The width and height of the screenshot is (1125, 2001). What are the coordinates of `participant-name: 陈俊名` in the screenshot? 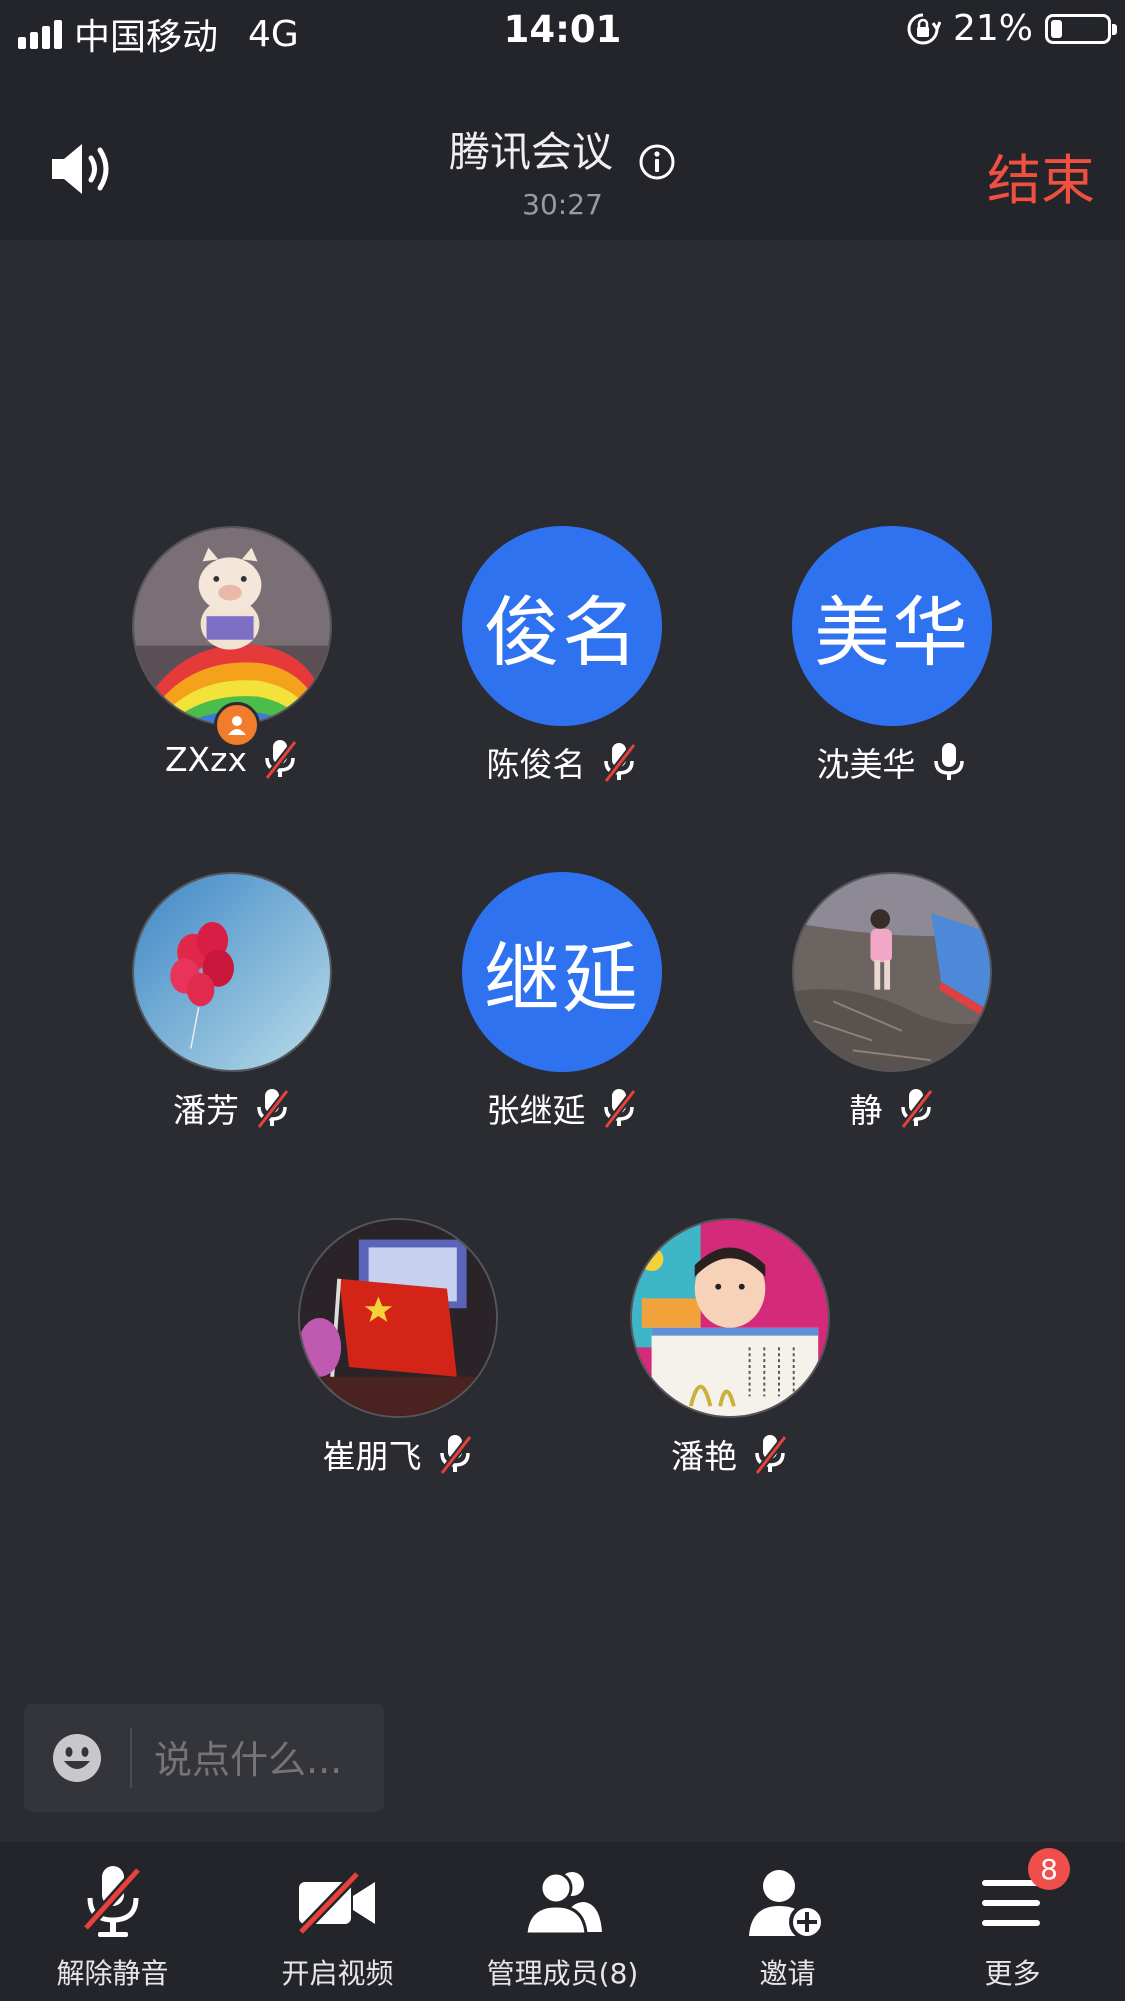 It's located at (536, 764).